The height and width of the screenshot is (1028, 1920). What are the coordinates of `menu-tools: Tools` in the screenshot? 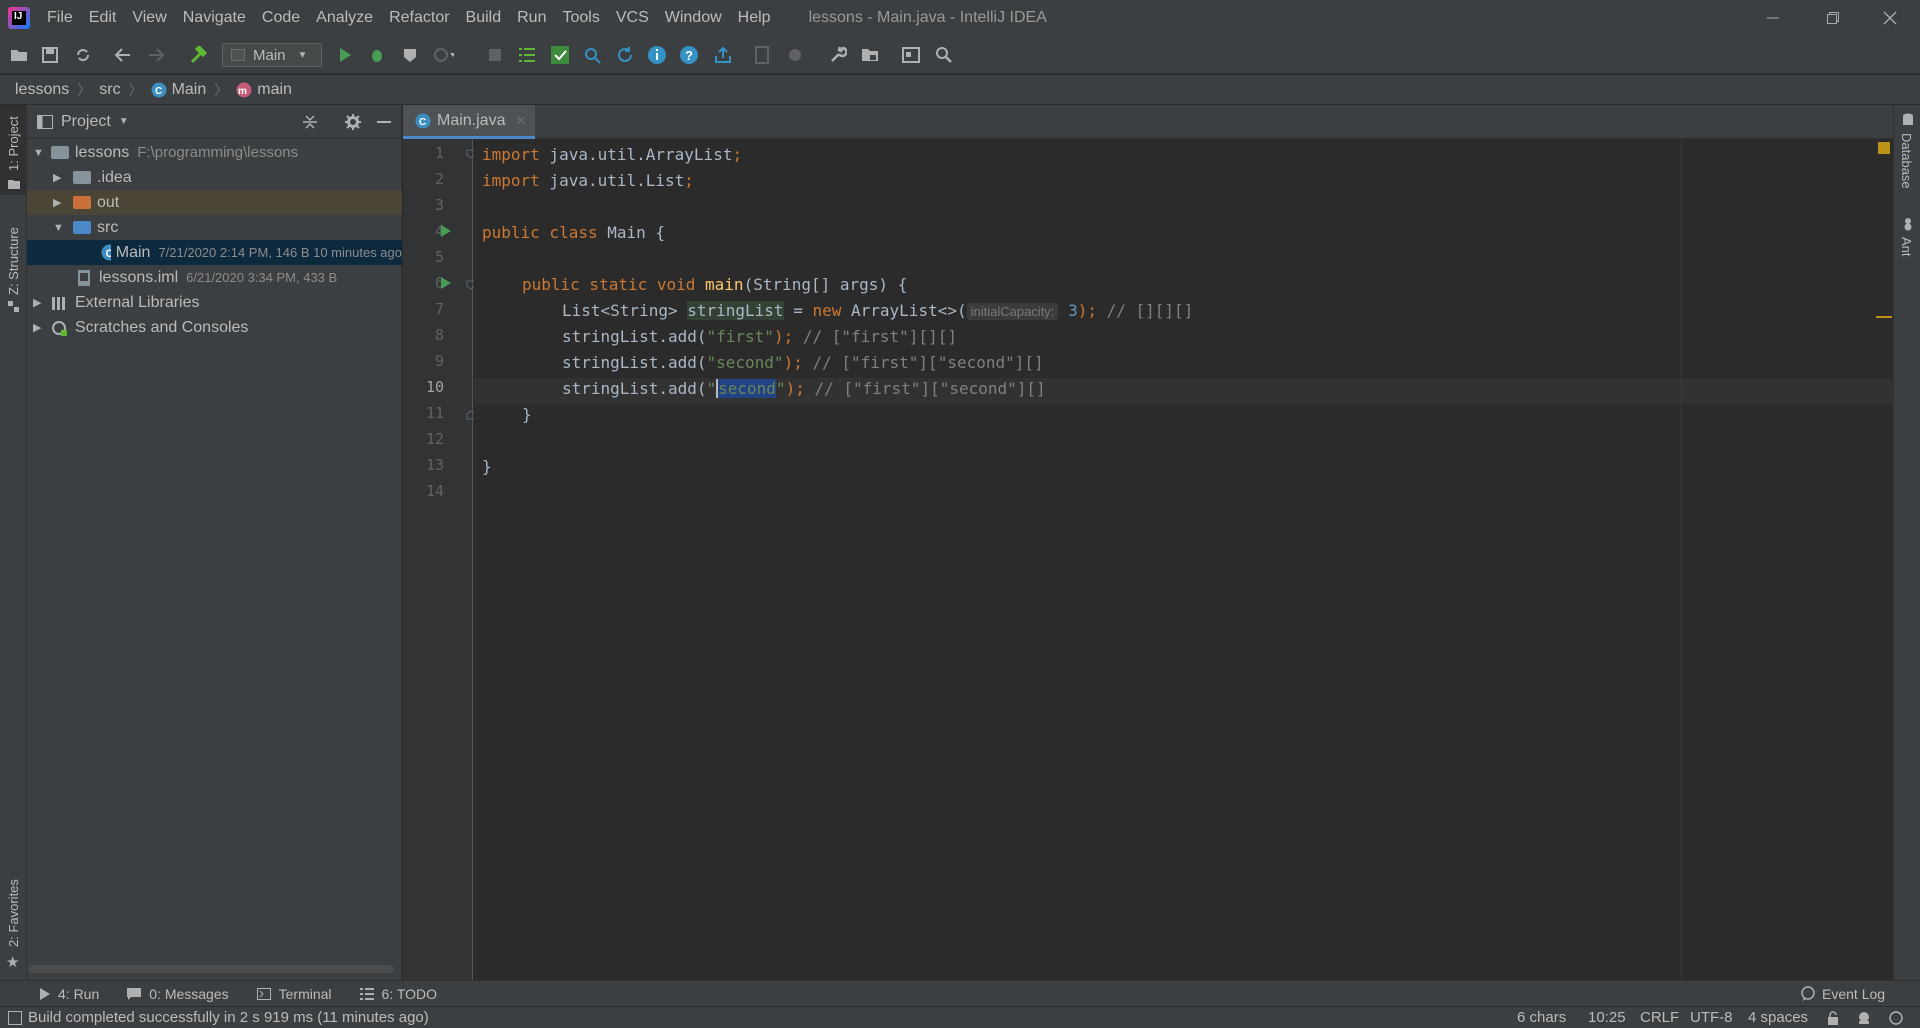 It's located at (580, 18).